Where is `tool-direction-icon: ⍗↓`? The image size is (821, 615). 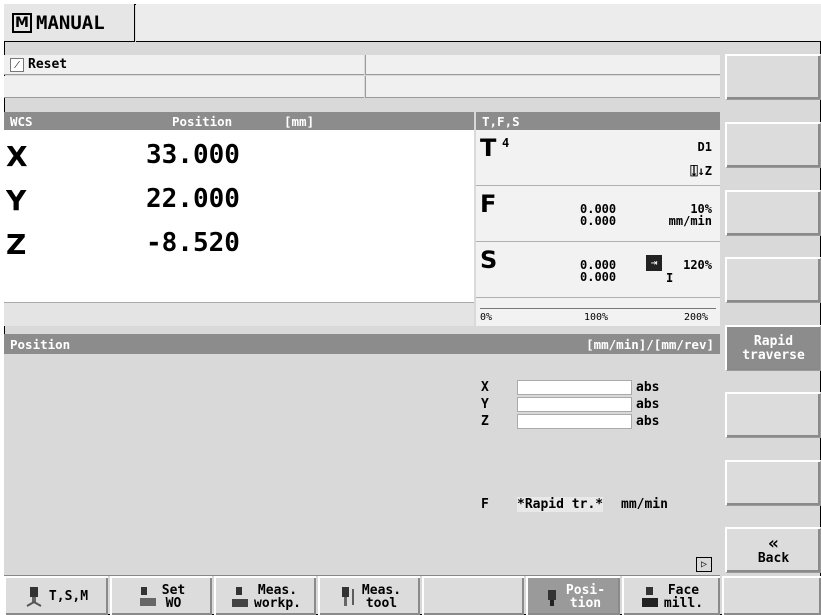
tool-direction-icon: ⍗↓ is located at coordinates (697, 171).